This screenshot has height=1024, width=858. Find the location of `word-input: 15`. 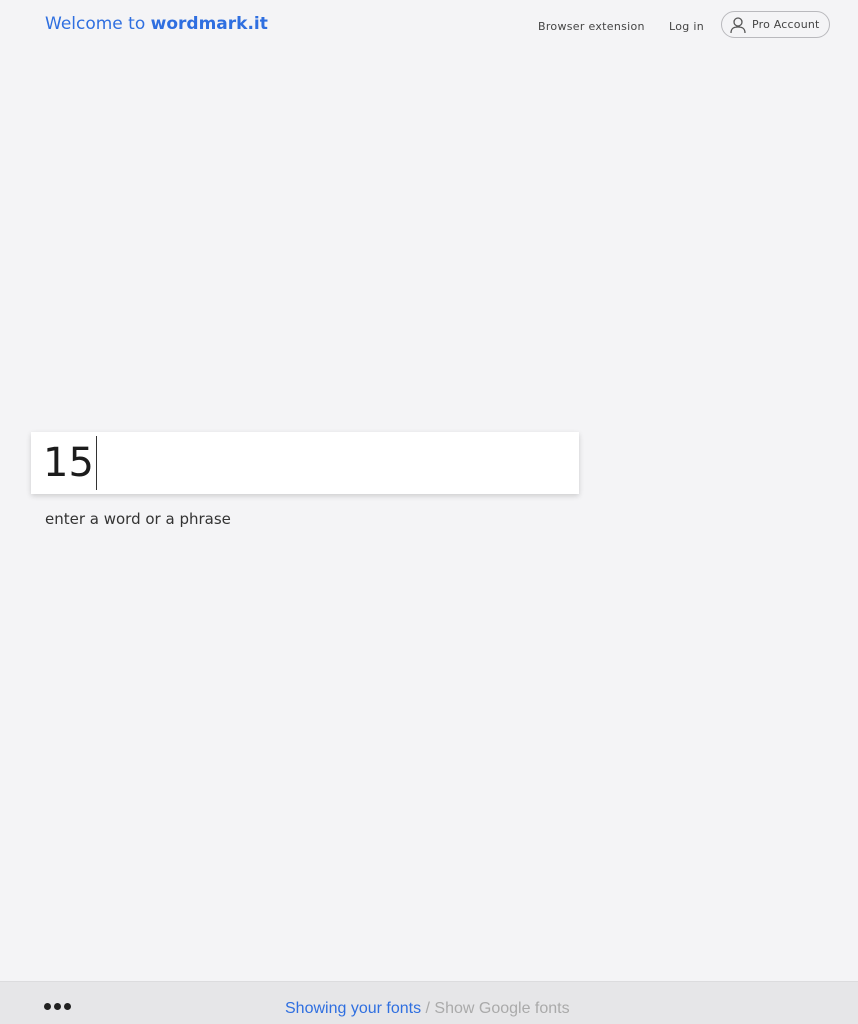

word-input: 15 is located at coordinates (305, 463).